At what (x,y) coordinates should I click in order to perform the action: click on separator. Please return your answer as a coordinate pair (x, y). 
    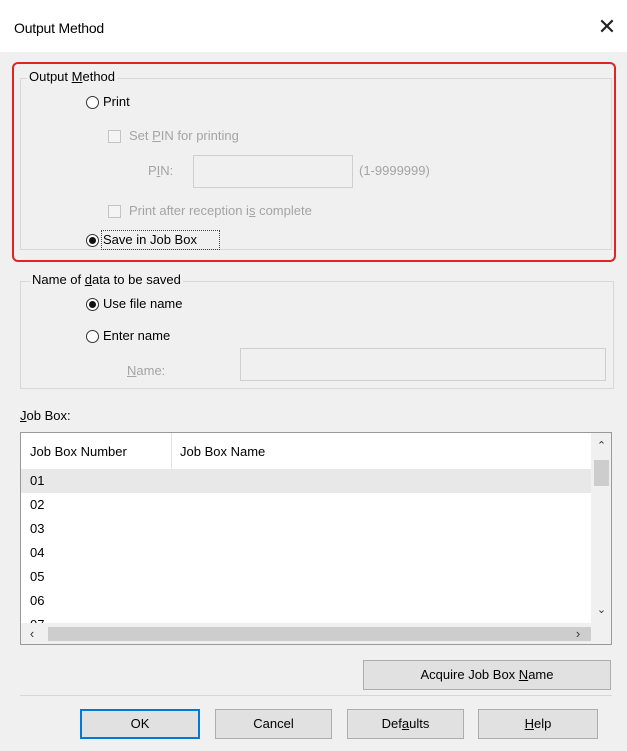
    Looking at the image, I should click on (316, 695).